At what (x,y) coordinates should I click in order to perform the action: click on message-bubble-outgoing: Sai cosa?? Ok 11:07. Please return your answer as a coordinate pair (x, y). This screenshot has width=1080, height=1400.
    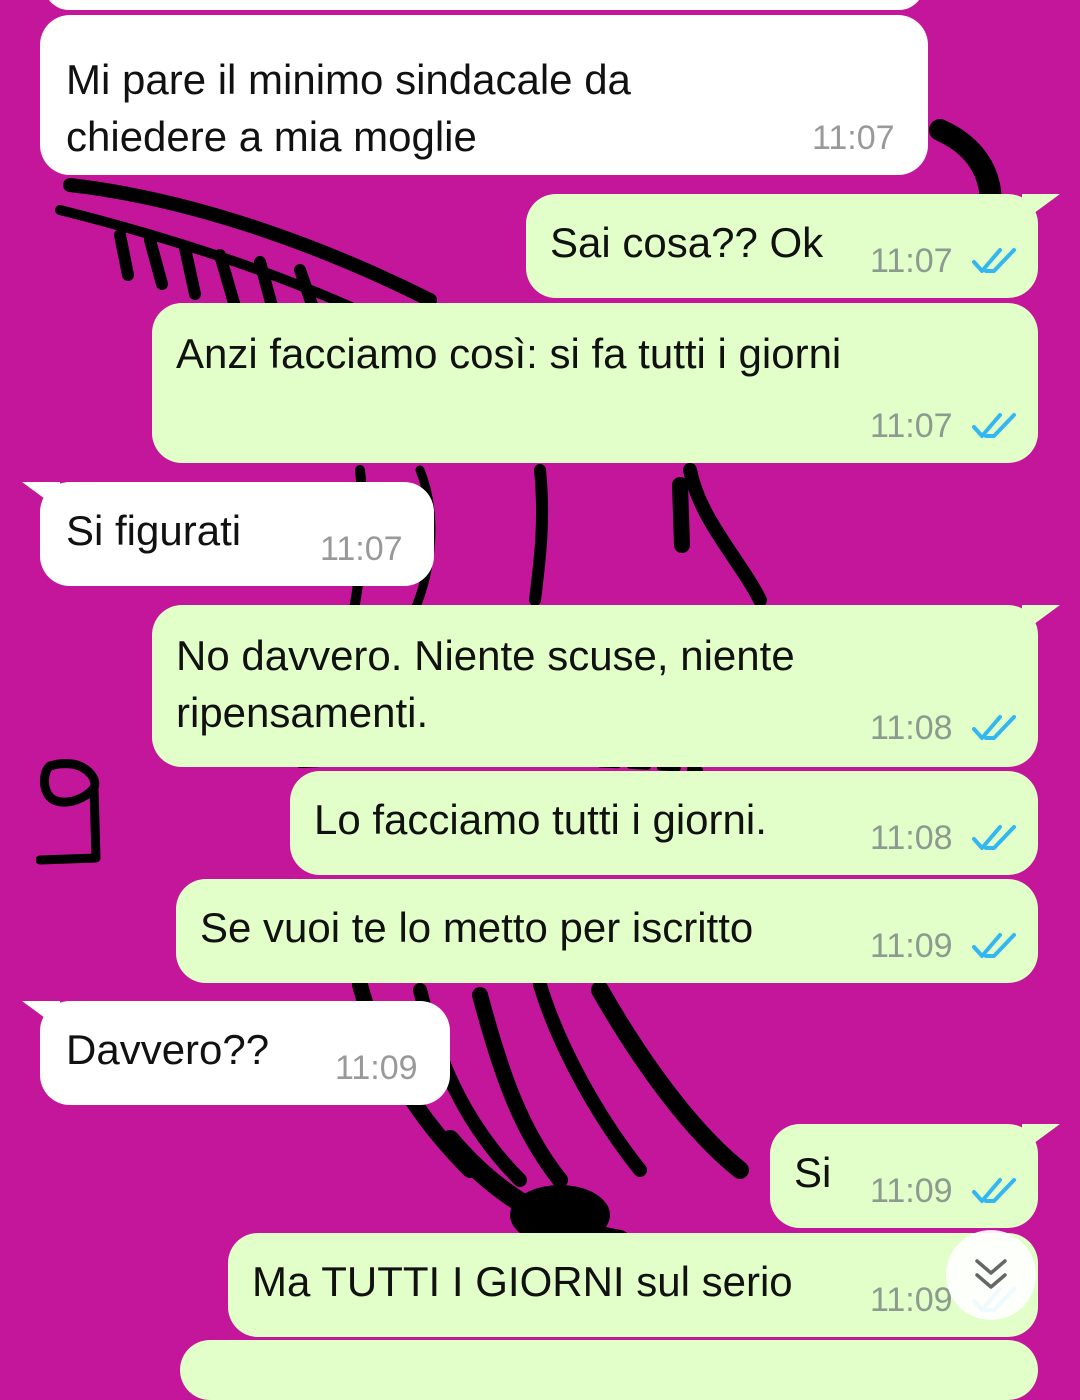
    Looking at the image, I should click on (782, 246).